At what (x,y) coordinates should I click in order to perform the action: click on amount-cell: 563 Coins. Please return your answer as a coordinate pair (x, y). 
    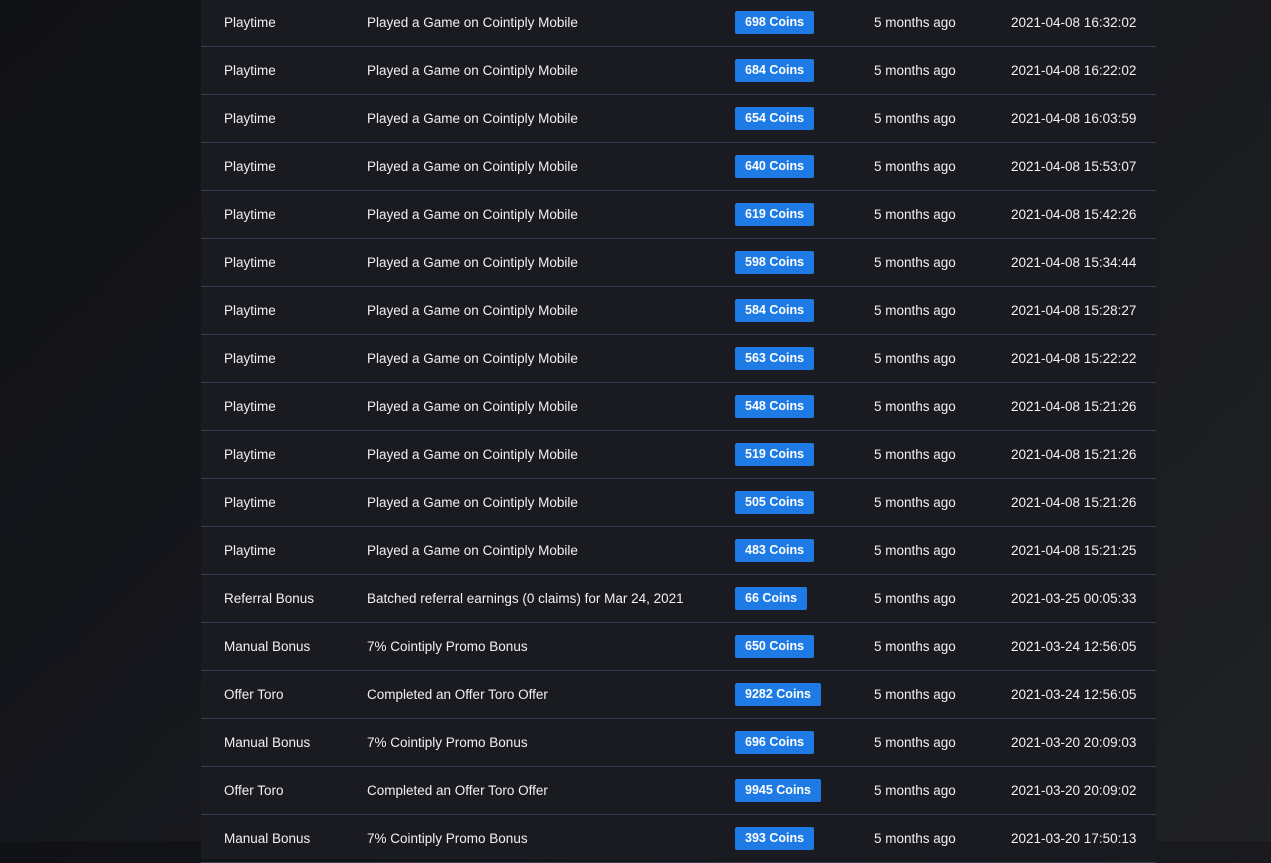
    Looking at the image, I should click on (775, 358).